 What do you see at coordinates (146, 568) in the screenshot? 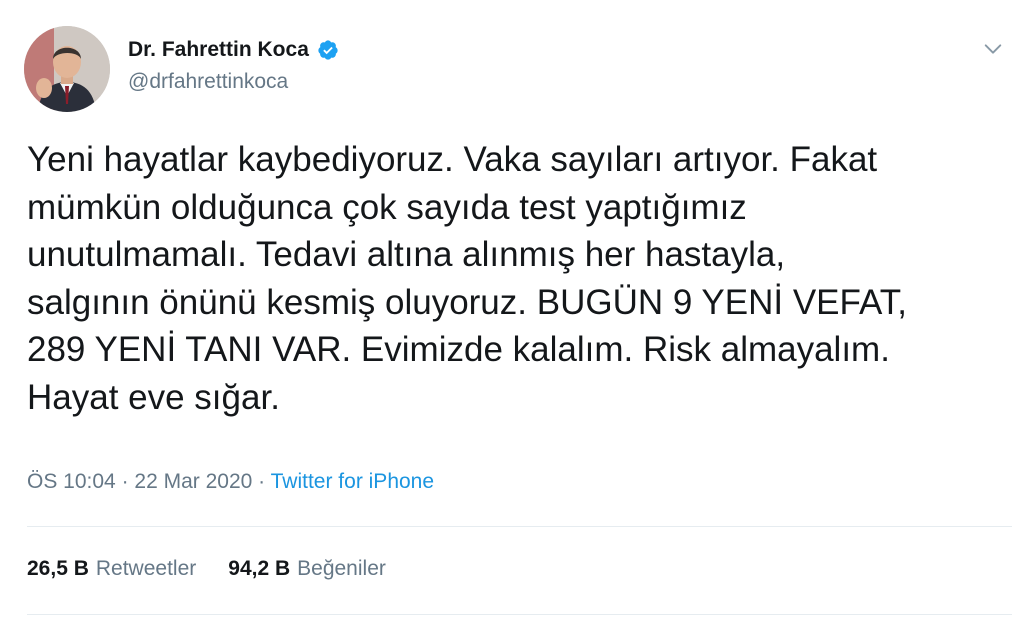
I see `retweets-label: Retweetler` at bounding box center [146, 568].